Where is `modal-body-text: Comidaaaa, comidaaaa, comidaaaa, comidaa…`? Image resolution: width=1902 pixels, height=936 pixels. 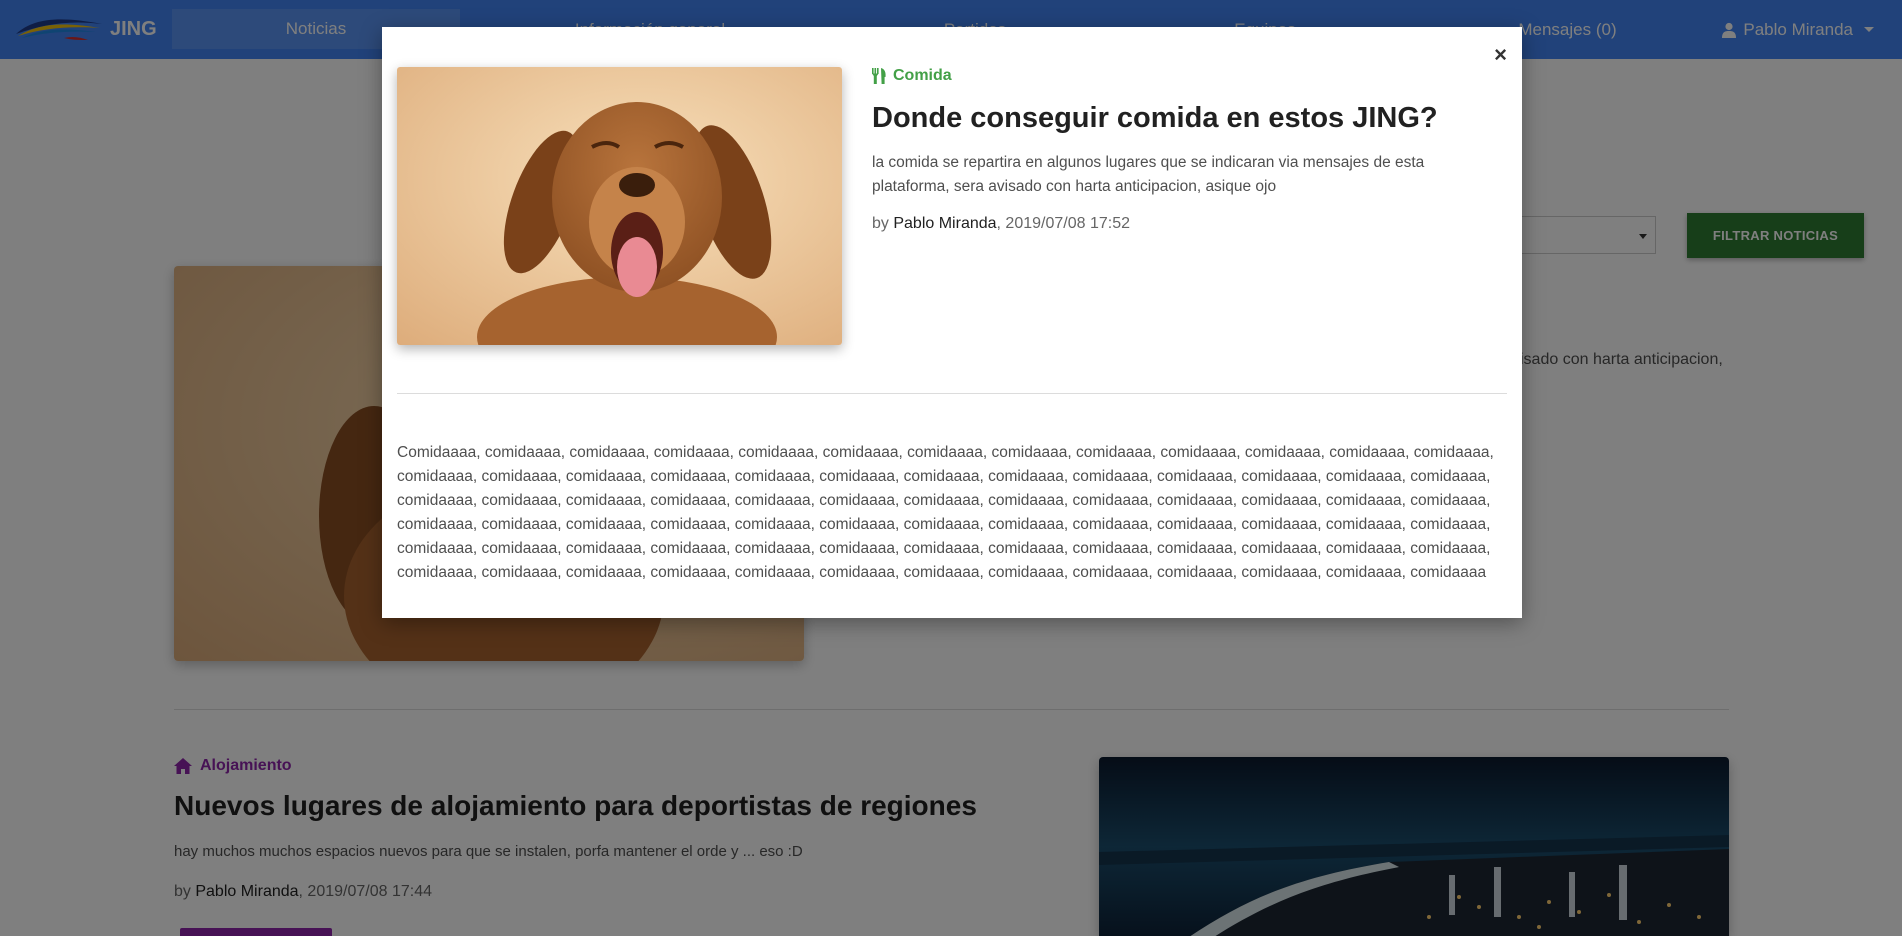 modal-body-text: Comidaaaa, comidaaaa, comidaaaa, comidaa… is located at coordinates (945, 512).